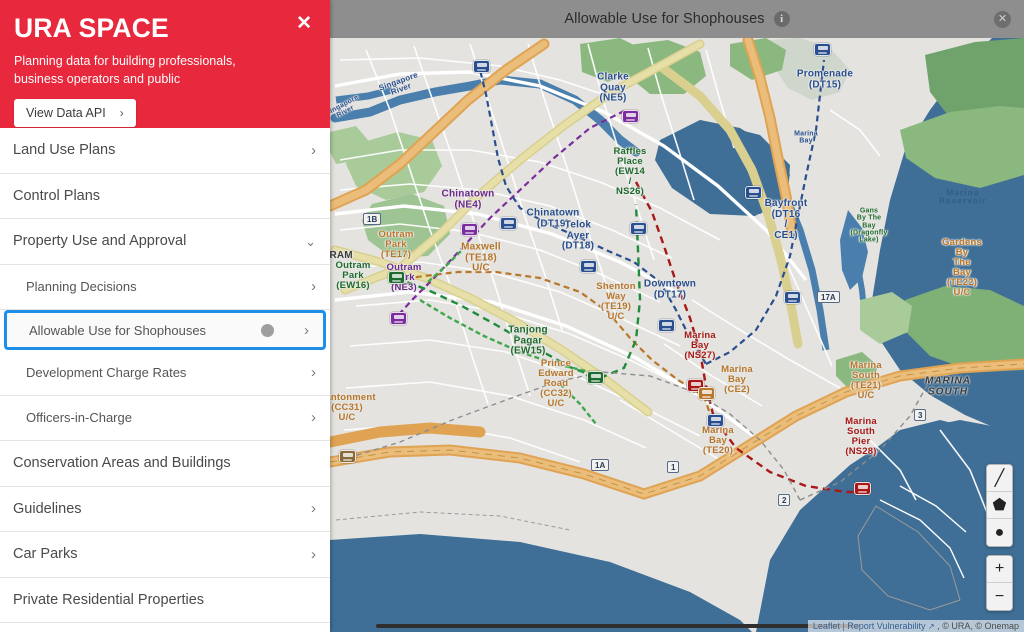 The width and height of the screenshot is (1024, 632). Describe the element at coordinates (106, 372) in the screenshot. I see `sidebar-item-label: Development Charge Rates` at that location.